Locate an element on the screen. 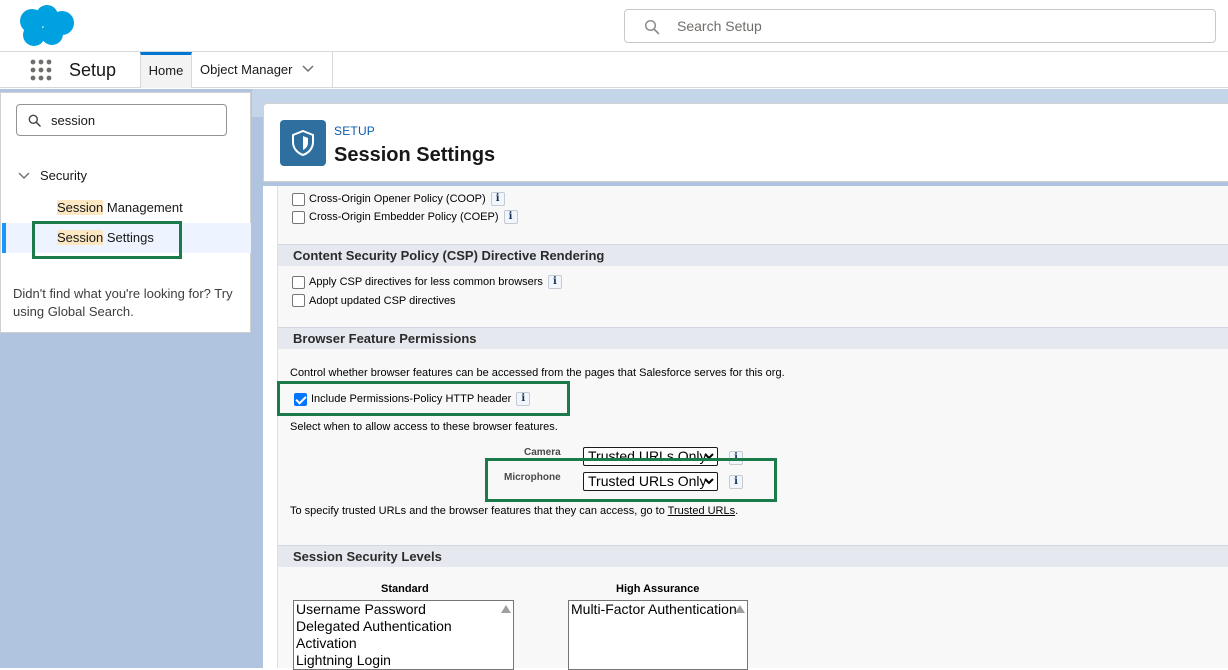  app-name: Setup is located at coordinates (93, 70).